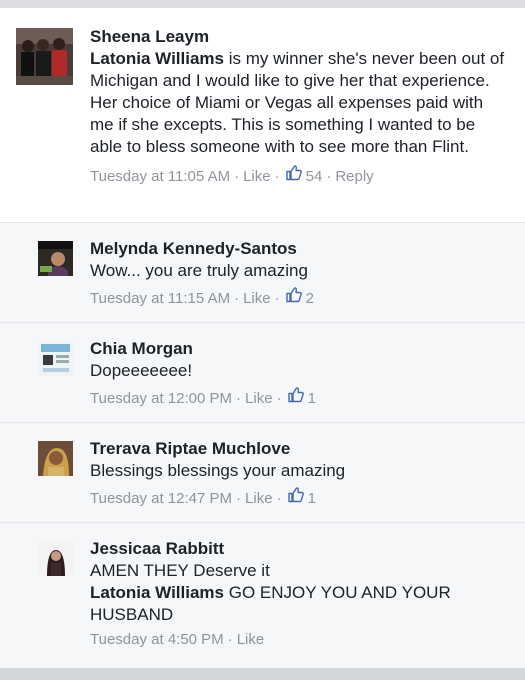 This screenshot has height=680, width=525. I want to click on bottom-divider, so click(262, 674).